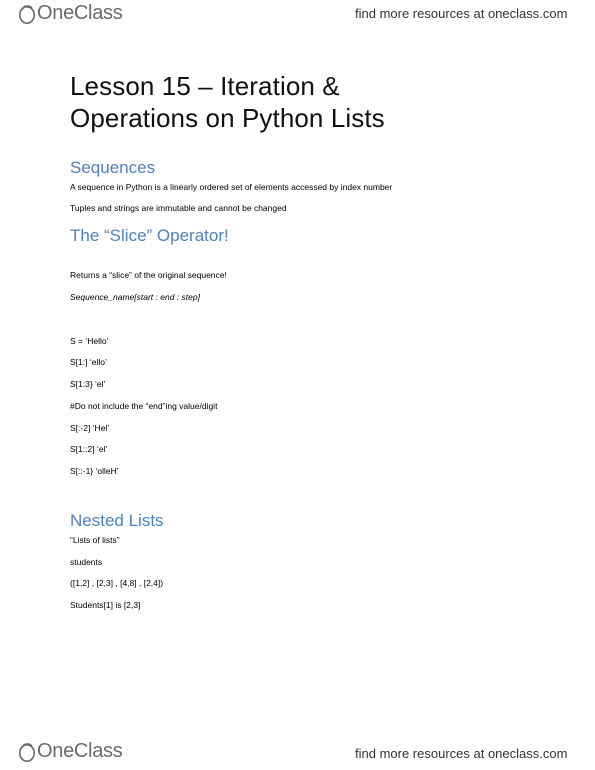 The width and height of the screenshot is (595, 770). Describe the element at coordinates (205, 86) in the screenshot. I see `page-title-line-1: Lesson 15 – Iteration &` at that location.